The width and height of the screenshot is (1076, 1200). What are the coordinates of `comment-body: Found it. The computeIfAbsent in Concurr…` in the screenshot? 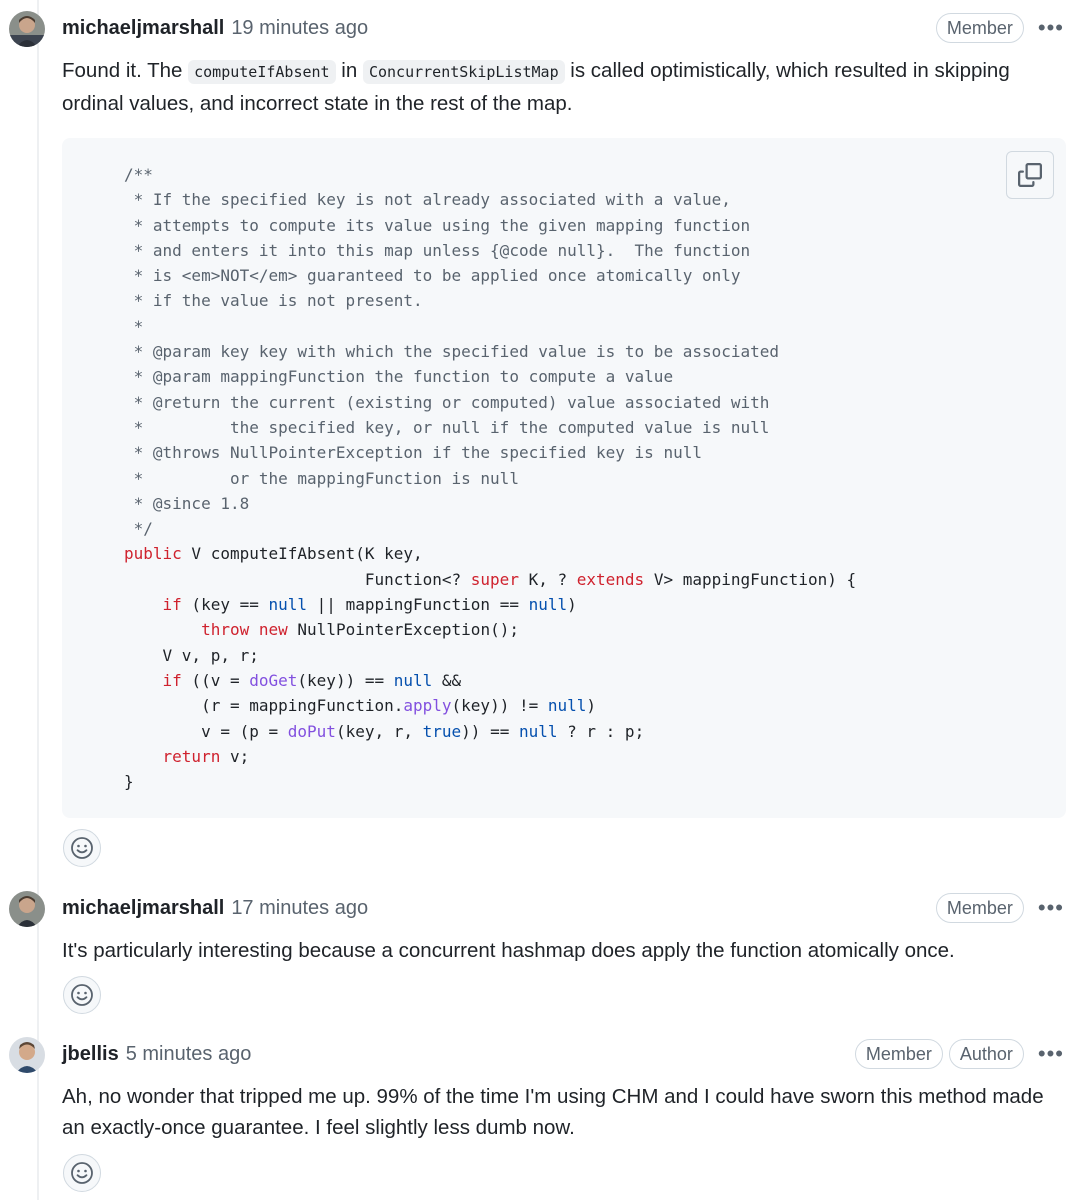 It's located at (558, 87).